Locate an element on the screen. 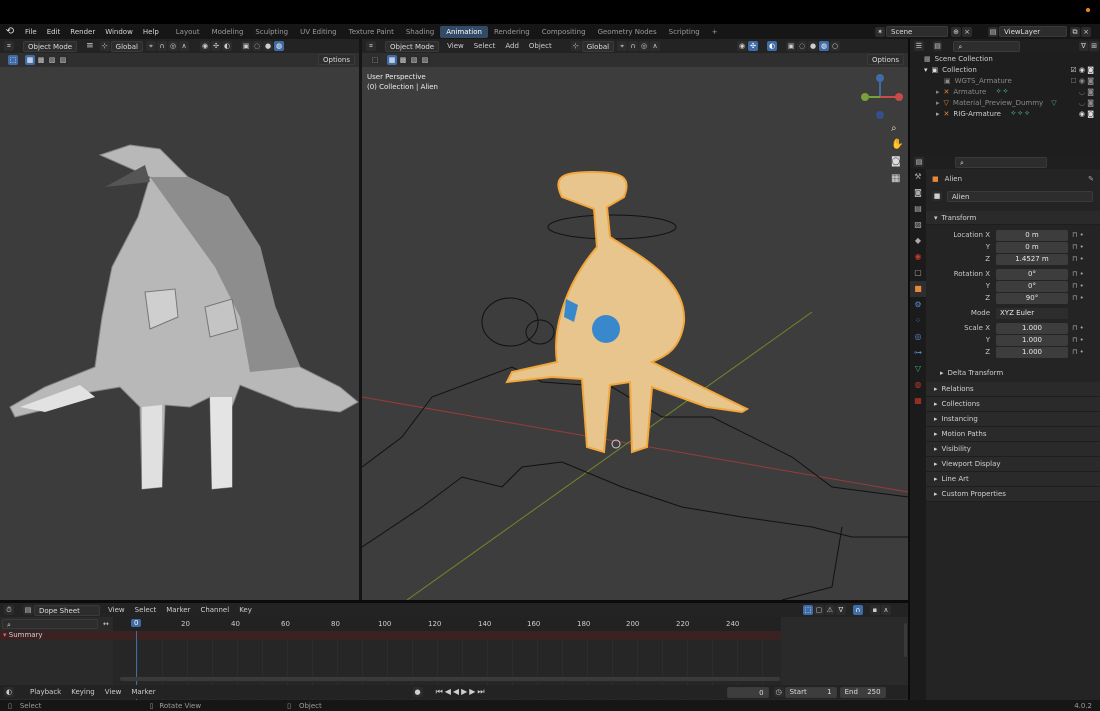 The height and width of the screenshot is (711, 1100). tab-layout: Layout is located at coordinates (188, 32).